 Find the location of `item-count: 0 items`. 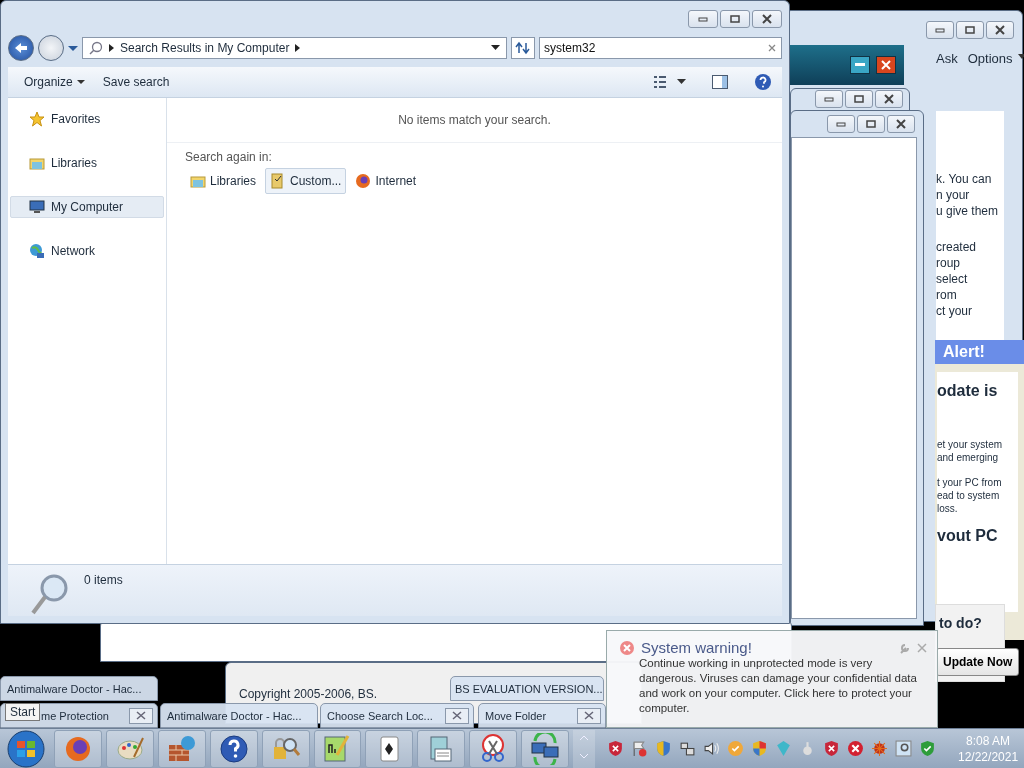

item-count: 0 items is located at coordinates (103, 580).